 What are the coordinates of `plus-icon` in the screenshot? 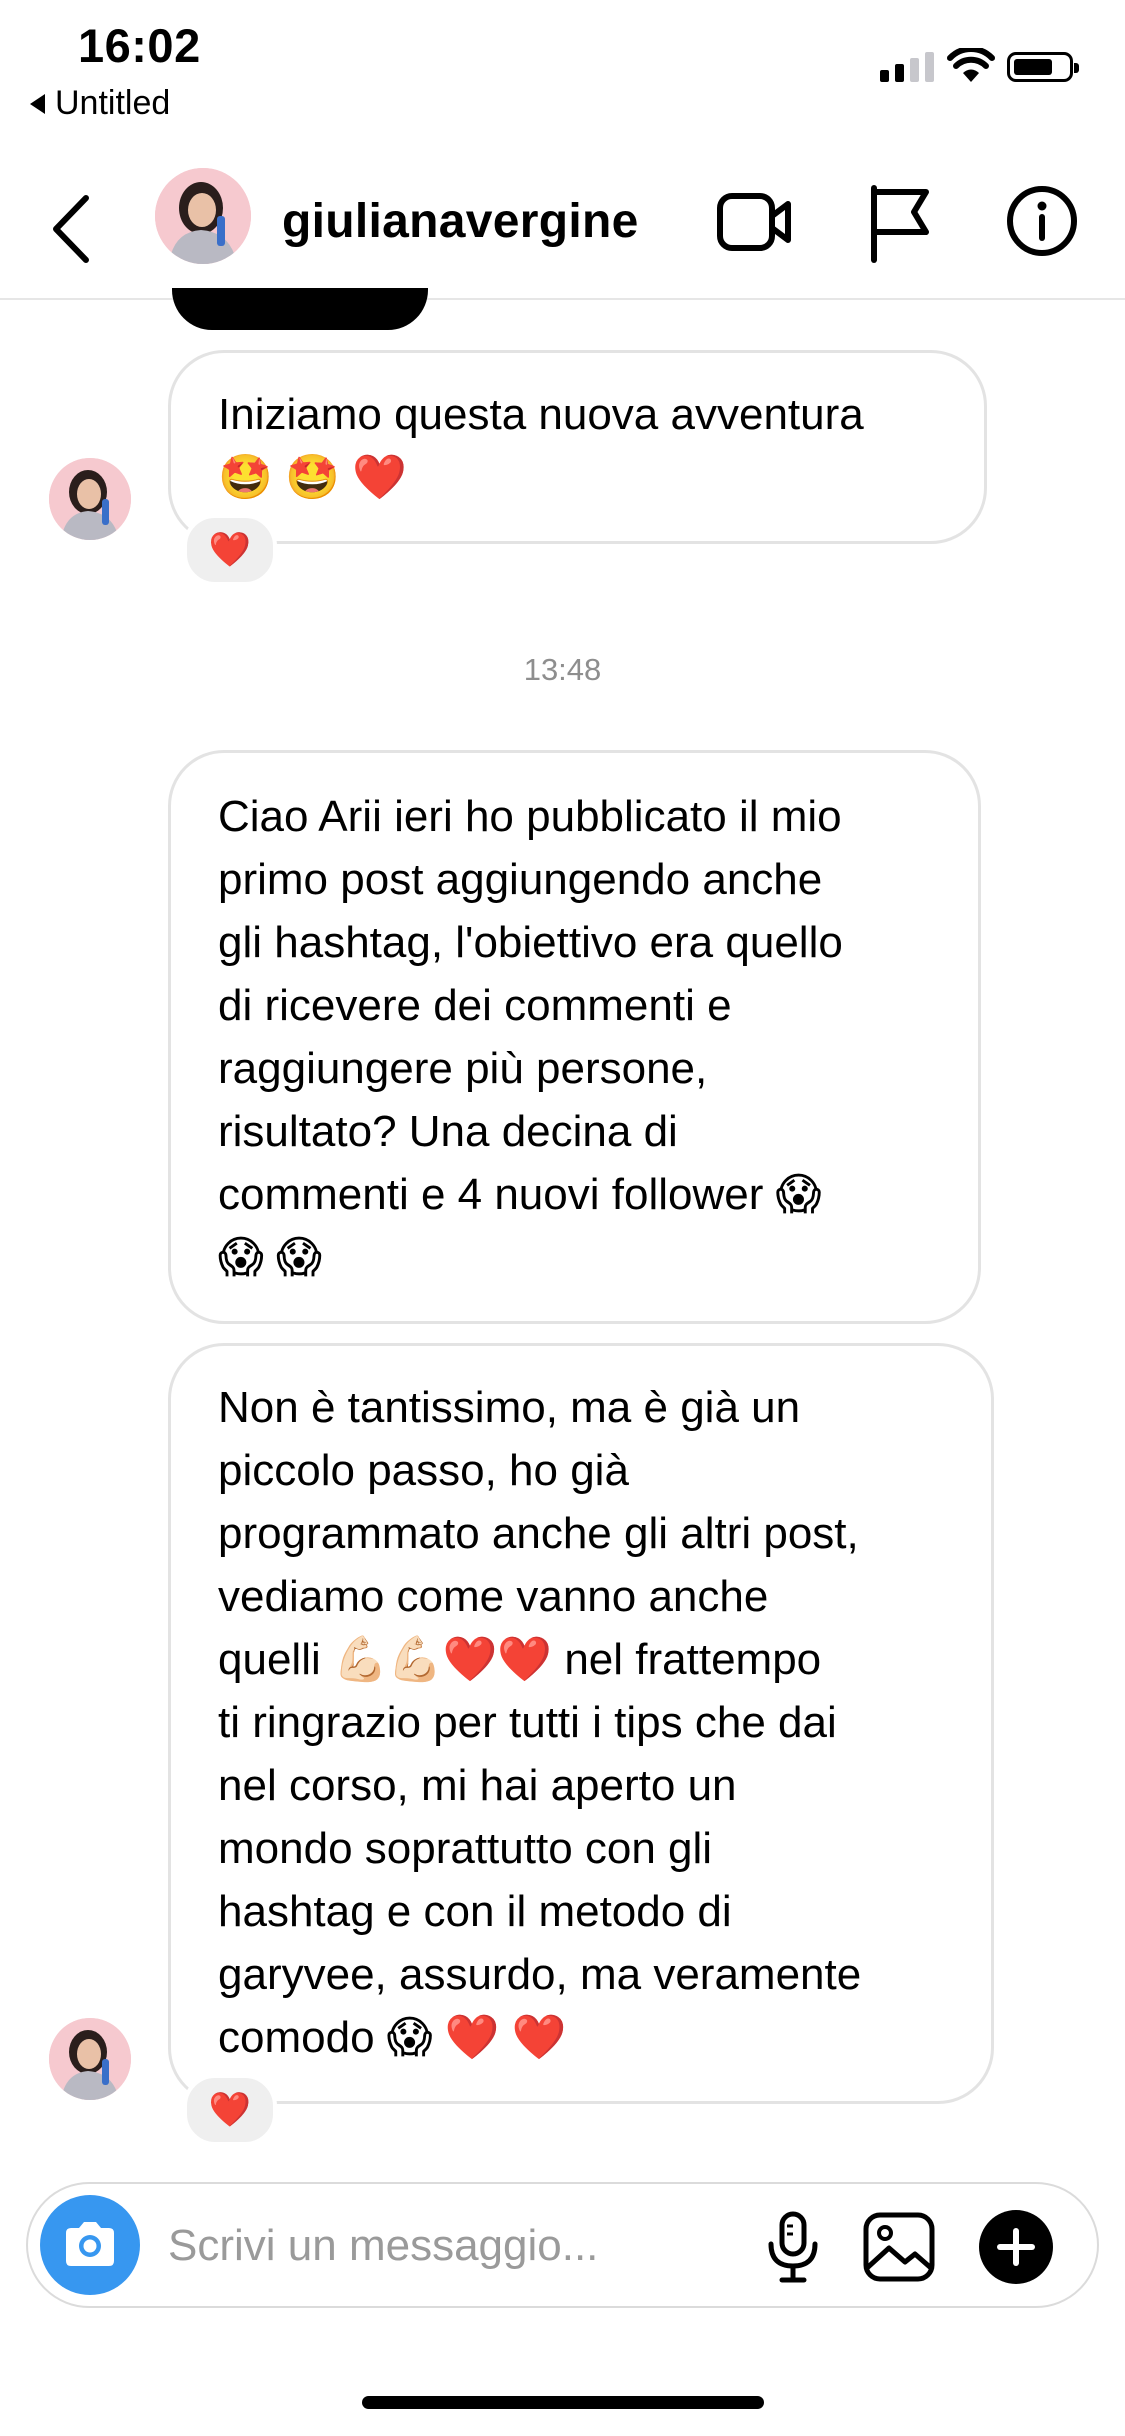 It's located at (1016, 2247).